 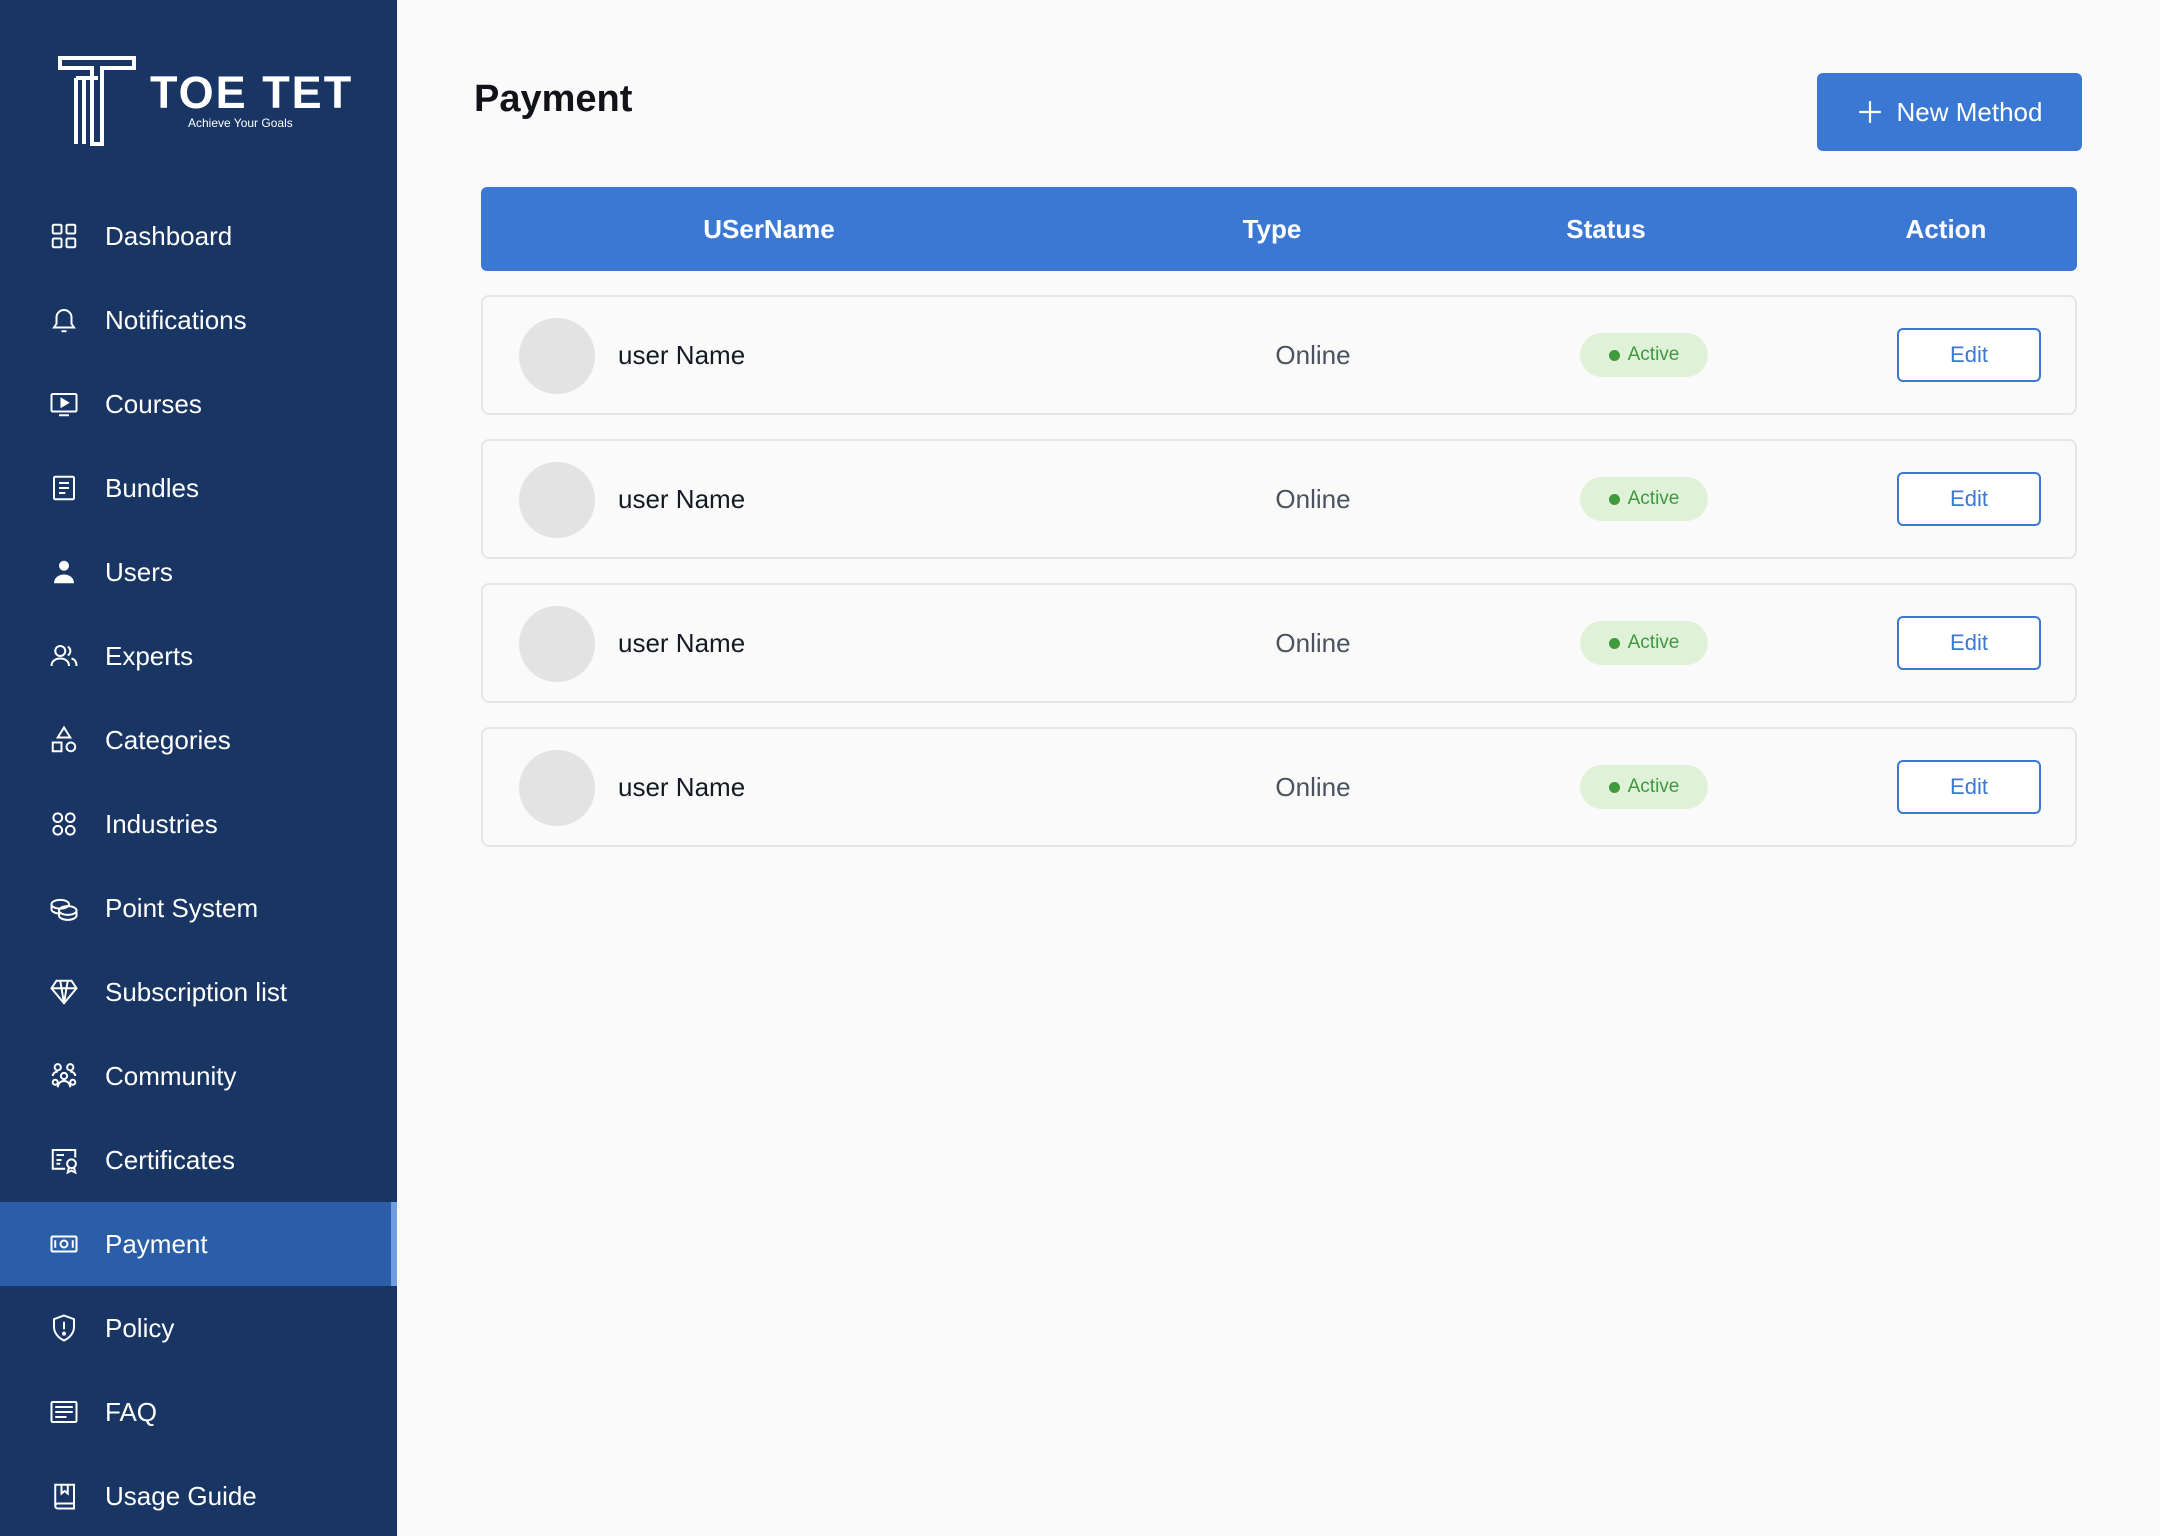 I want to click on column-header-action: Action, so click(x=1946, y=229).